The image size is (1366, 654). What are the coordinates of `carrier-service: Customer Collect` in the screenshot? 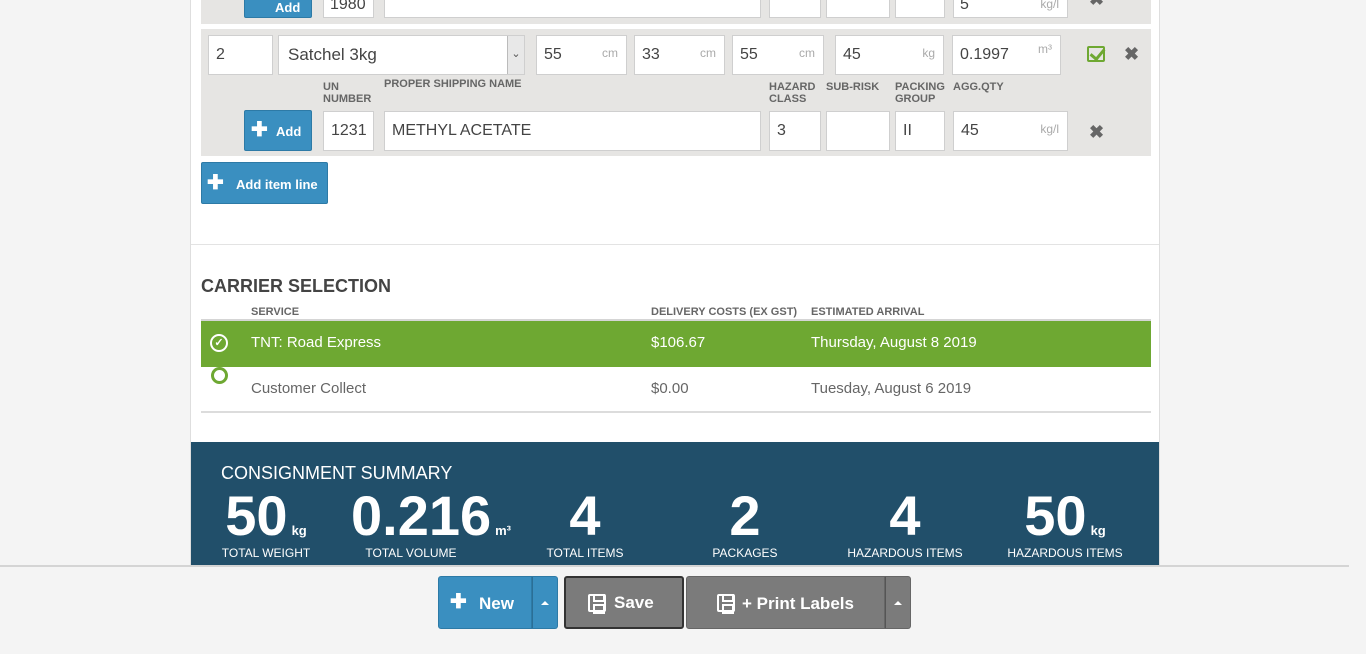 It's located at (309, 388).